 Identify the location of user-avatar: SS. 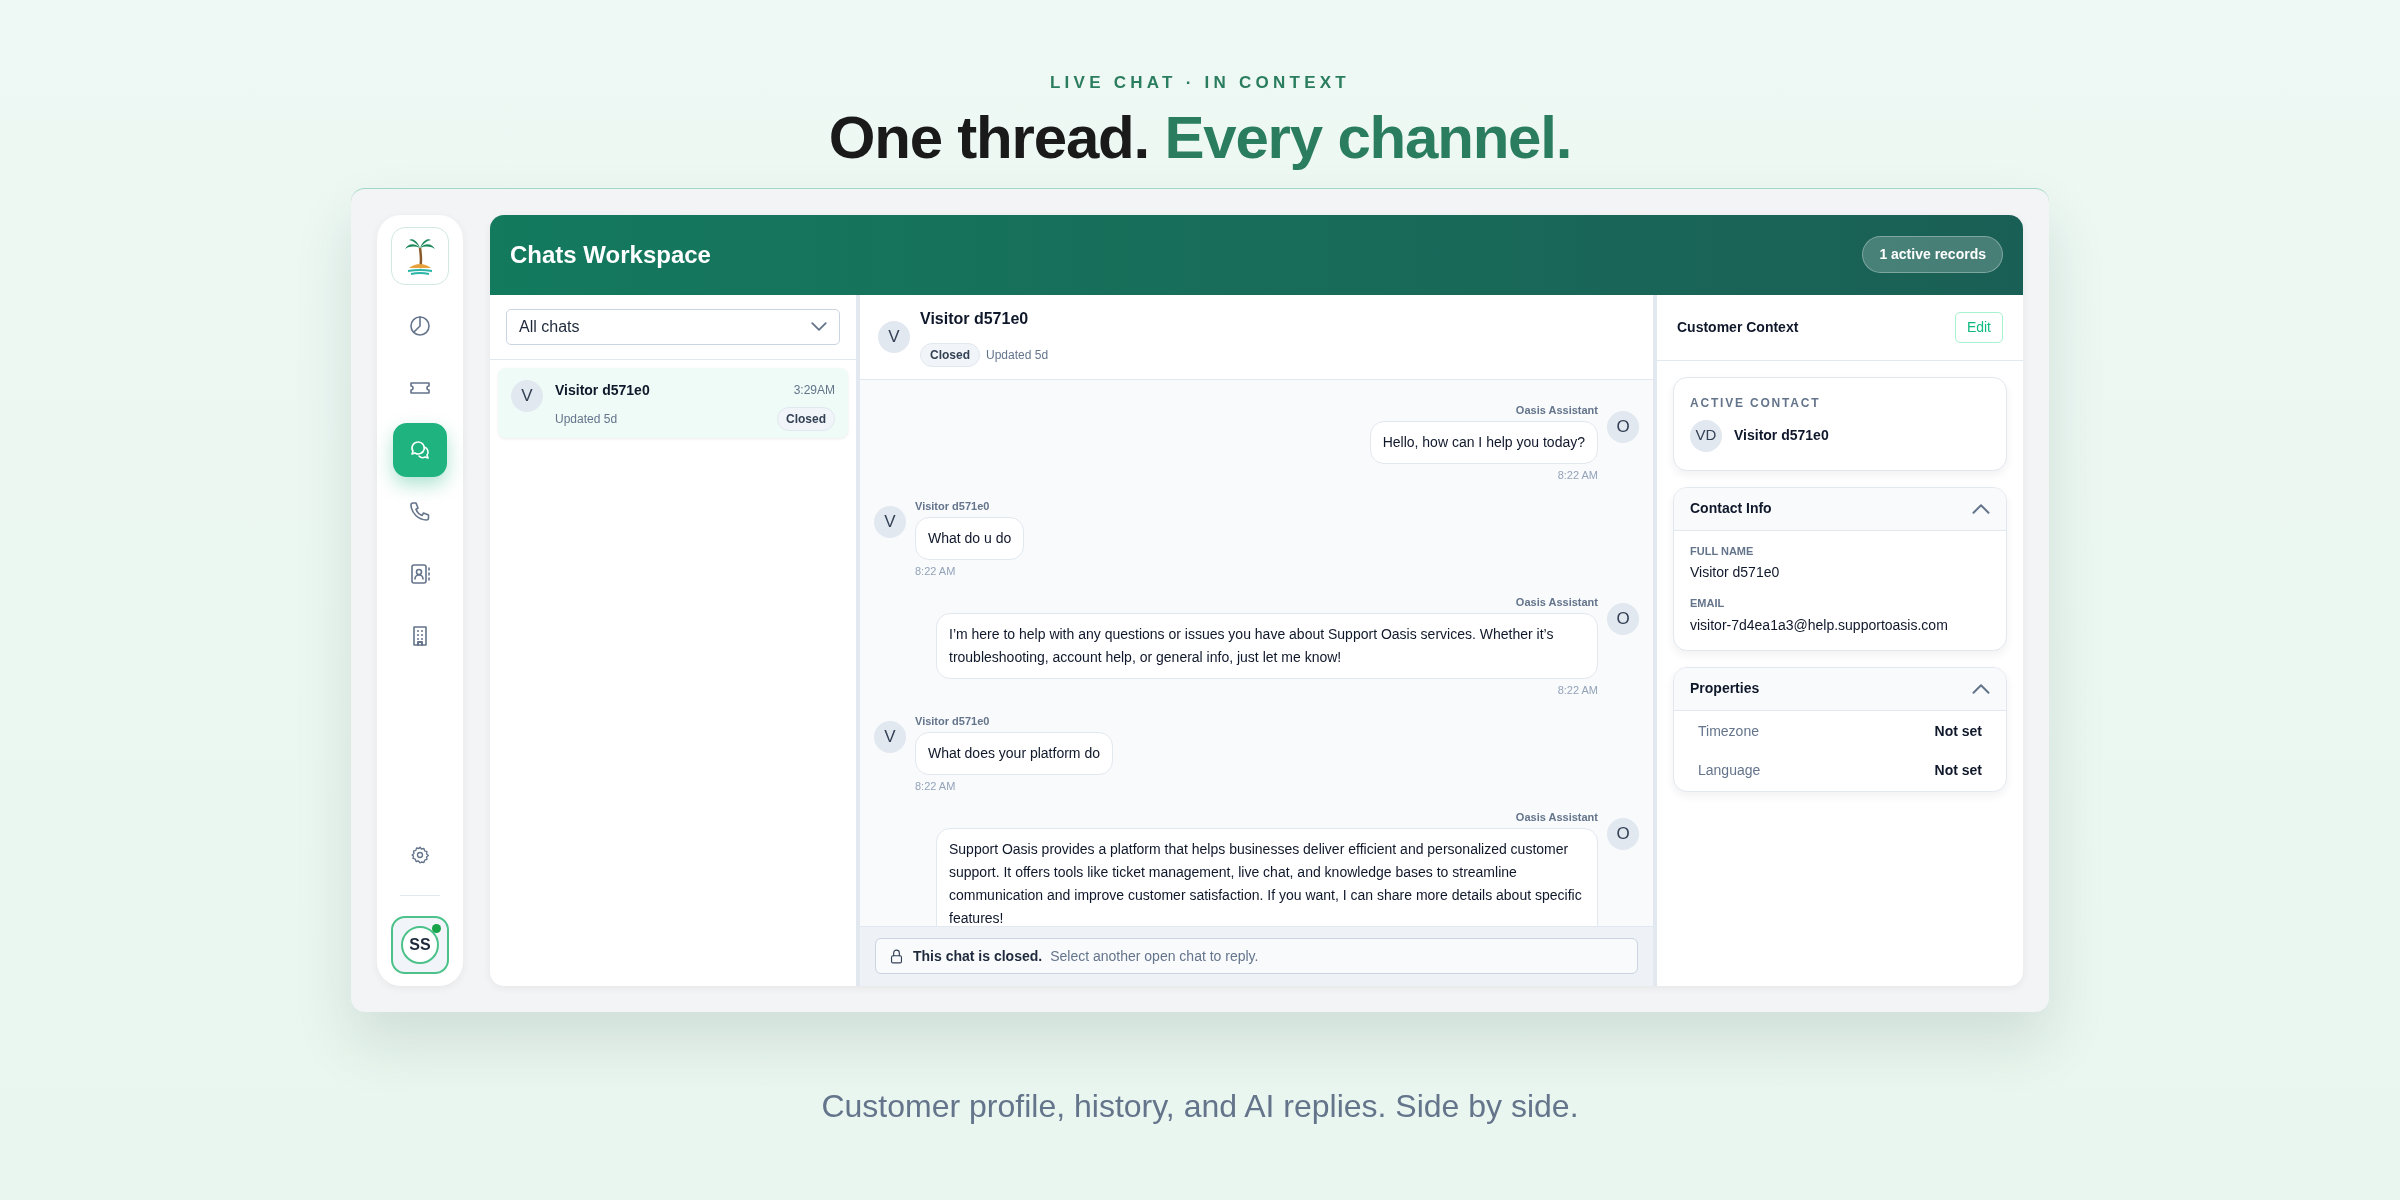
(420, 944).